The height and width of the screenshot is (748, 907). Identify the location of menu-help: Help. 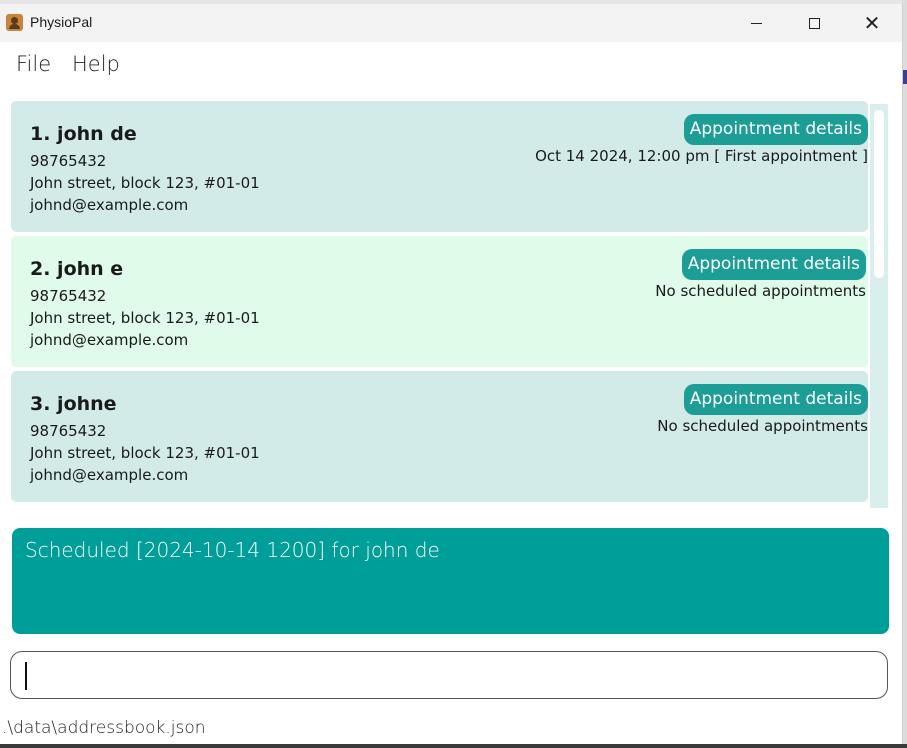
(96, 64).